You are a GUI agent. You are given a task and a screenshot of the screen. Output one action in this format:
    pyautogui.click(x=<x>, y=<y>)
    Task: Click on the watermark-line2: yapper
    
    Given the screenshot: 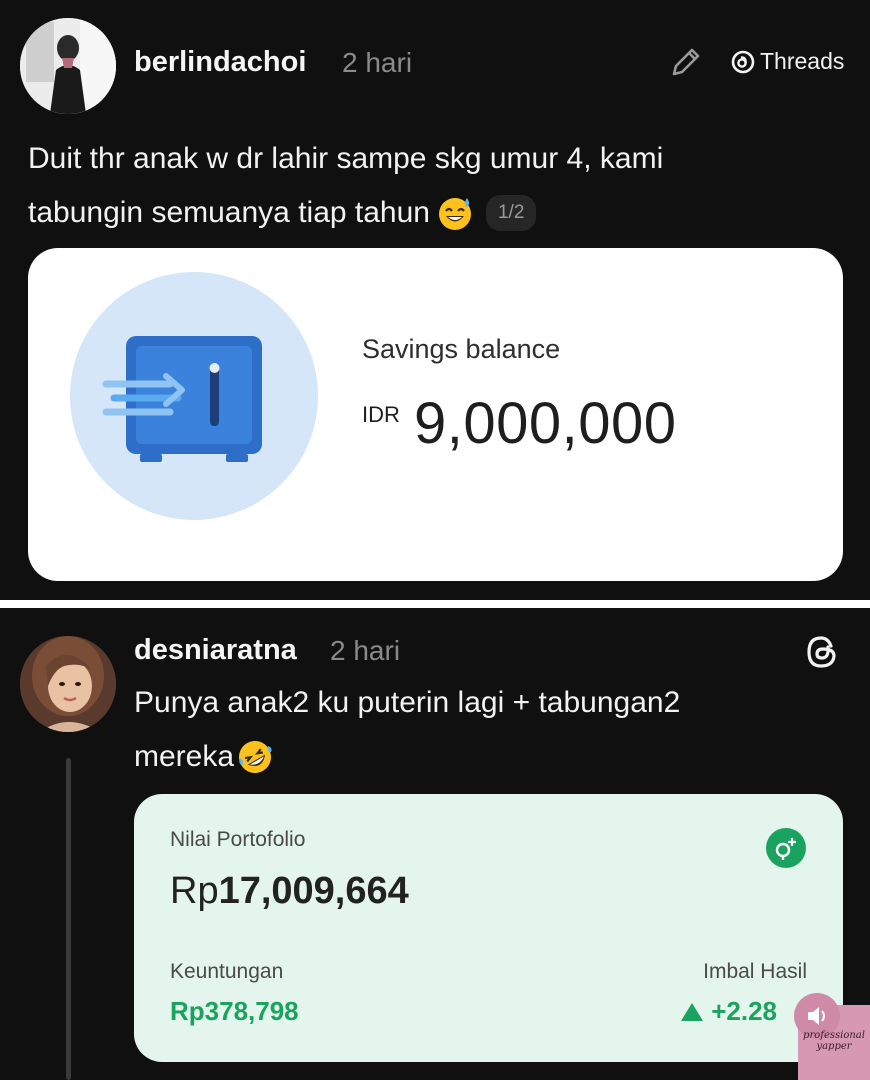 What is the action you would take?
    pyautogui.click(x=834, y=1046)
    